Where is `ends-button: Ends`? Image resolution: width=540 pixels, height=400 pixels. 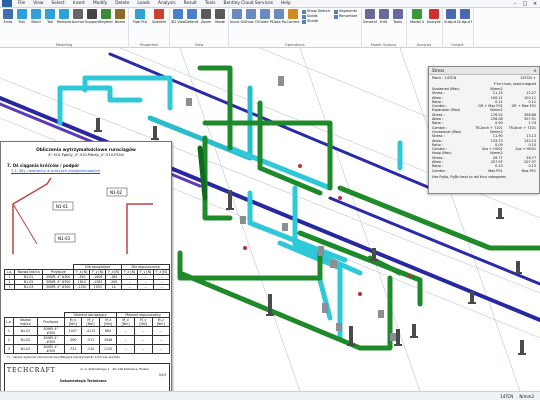
ends-button: Ends is located at coordinates (8, 16).